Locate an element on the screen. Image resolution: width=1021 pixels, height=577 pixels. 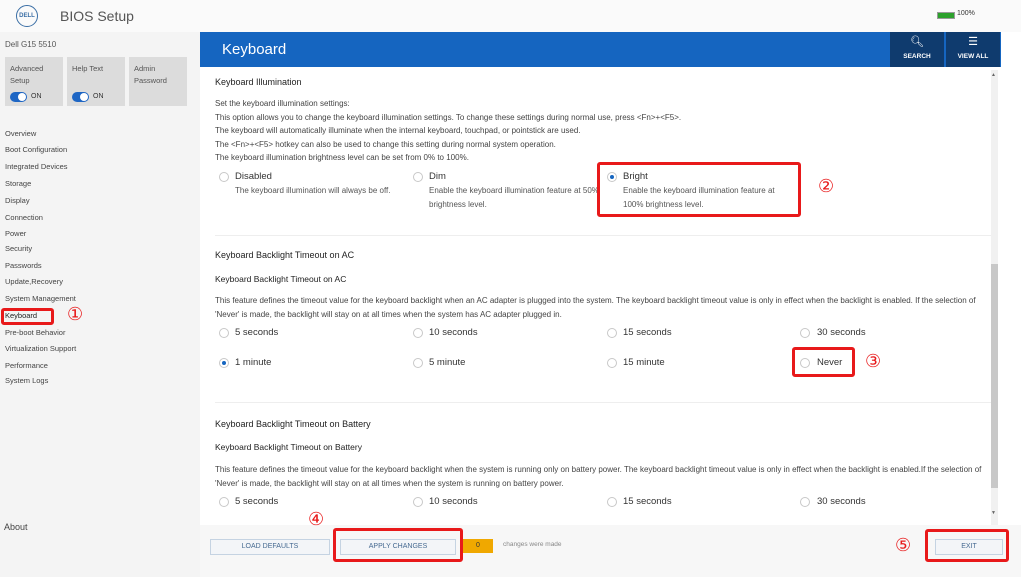
search-button: 🔍︎ SEARCH is located at coordinates (917, 49).